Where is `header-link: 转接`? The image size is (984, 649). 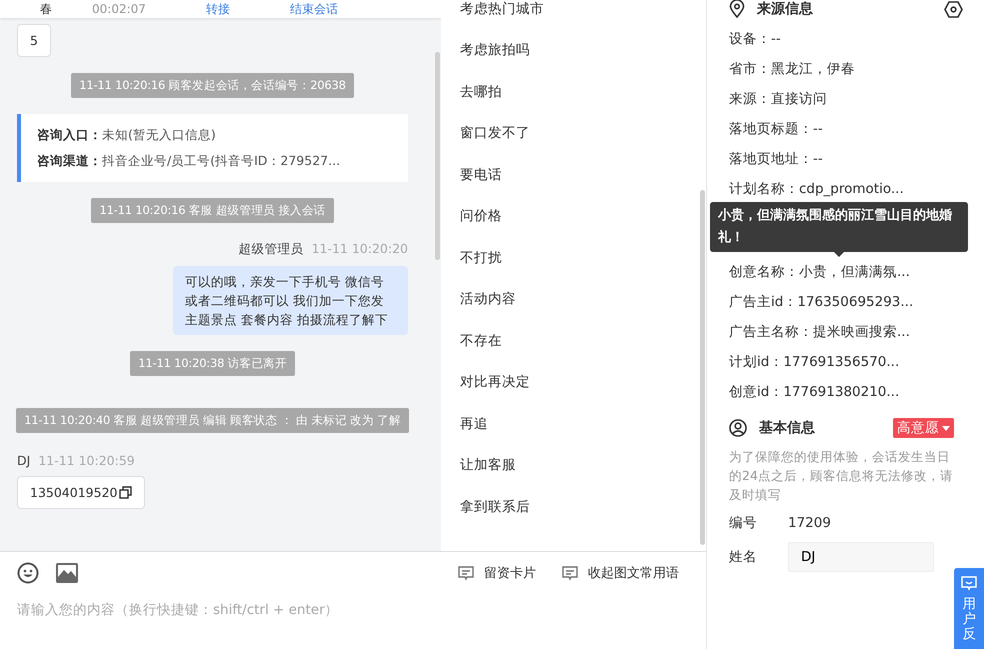 header-link: 转接 is located at coordinates (218, 9).